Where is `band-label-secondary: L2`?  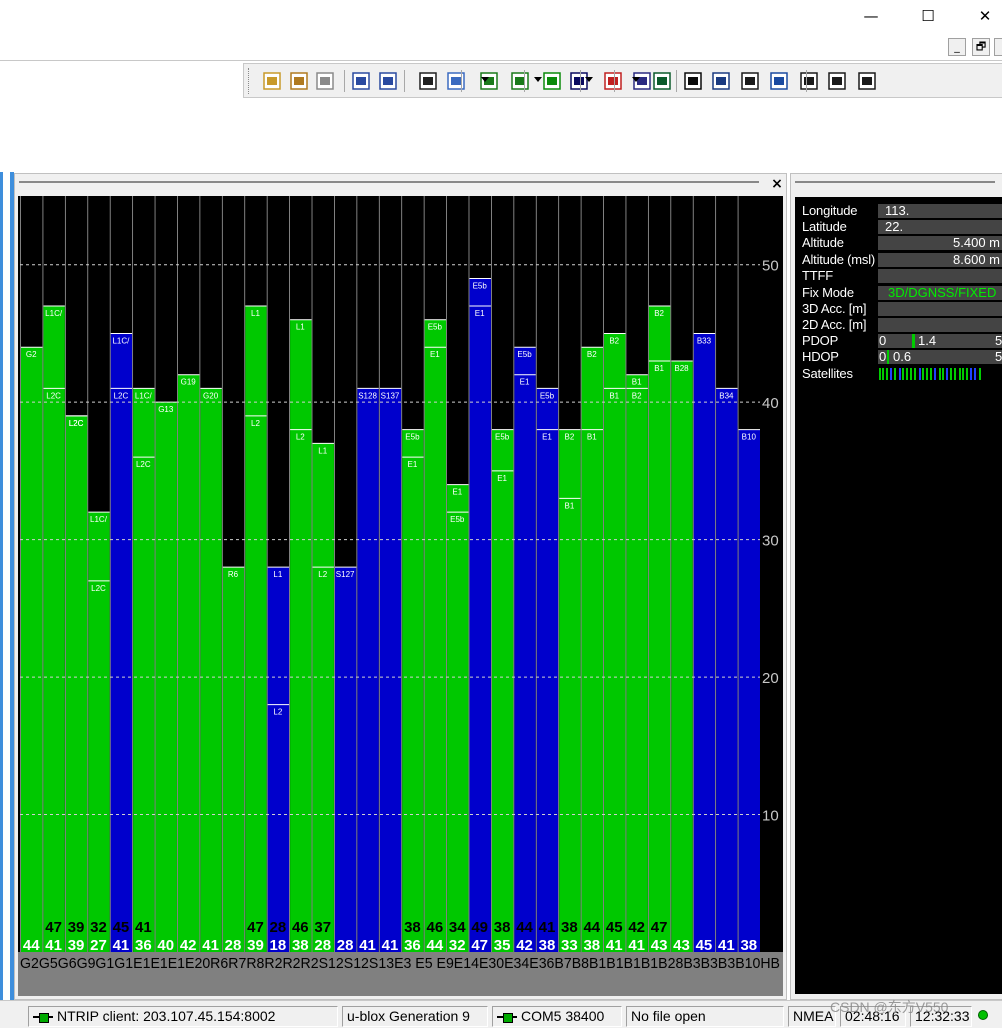
band-label-secondary: L2 is located at coordinates (277, 712).